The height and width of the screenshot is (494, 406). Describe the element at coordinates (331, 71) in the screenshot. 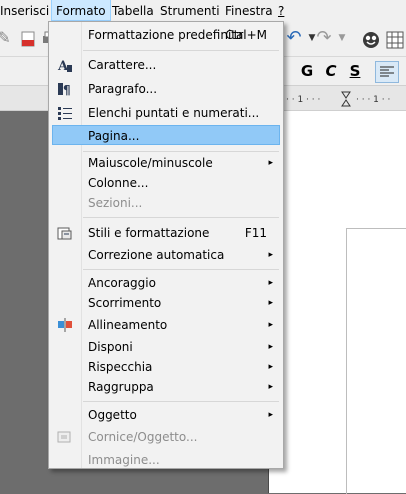

I see `italic-button: C` at that location.